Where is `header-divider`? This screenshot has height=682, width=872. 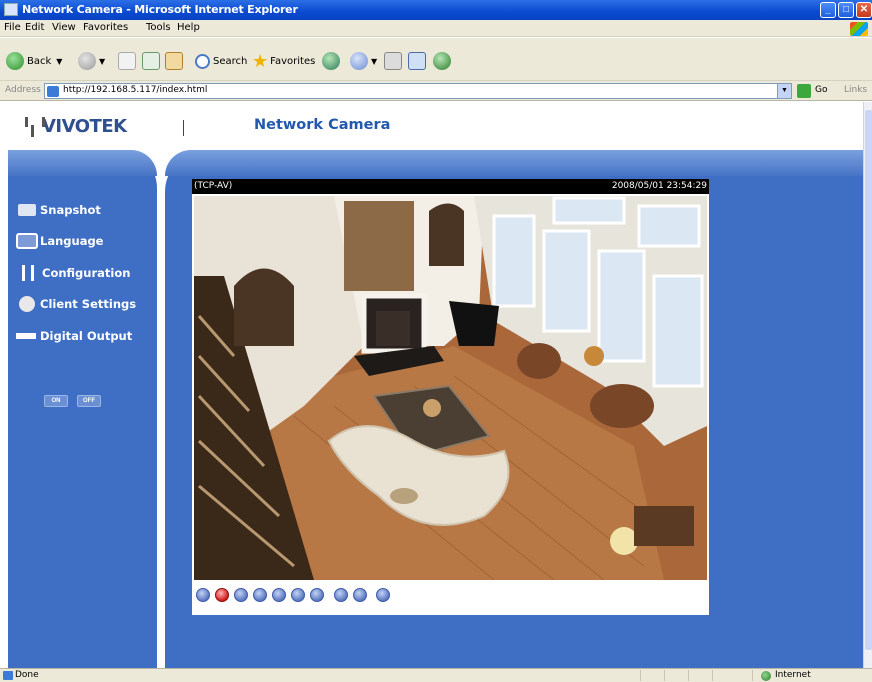 header-divider is located at coordinates (183, 128).